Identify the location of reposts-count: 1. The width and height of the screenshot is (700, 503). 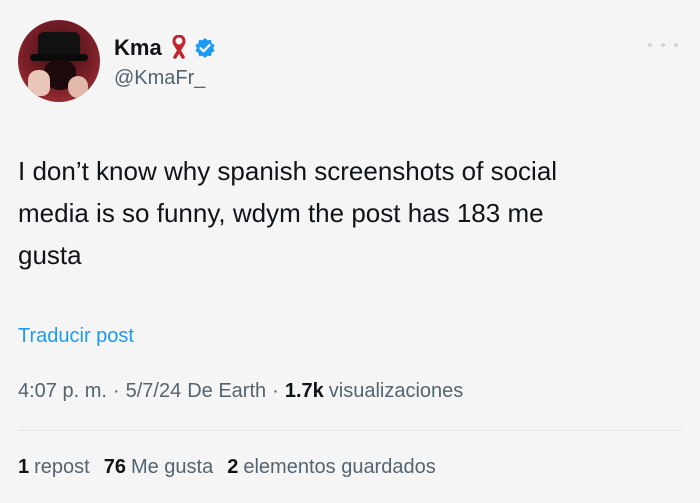
(24, 467).